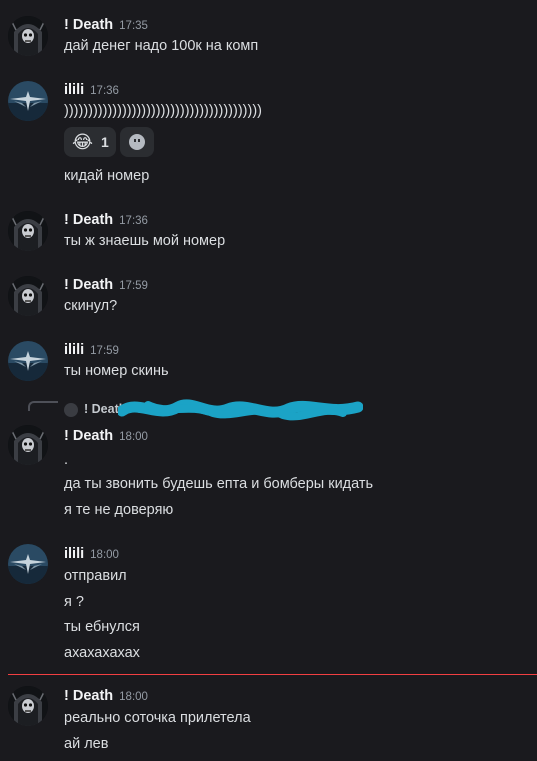 Image resolution: width=537 pixels, height=761 pixels. What do you see at coordinates (133, 26) in the screenshot?
I see `timestamp: 17:35` at bounding box center [133, 26].